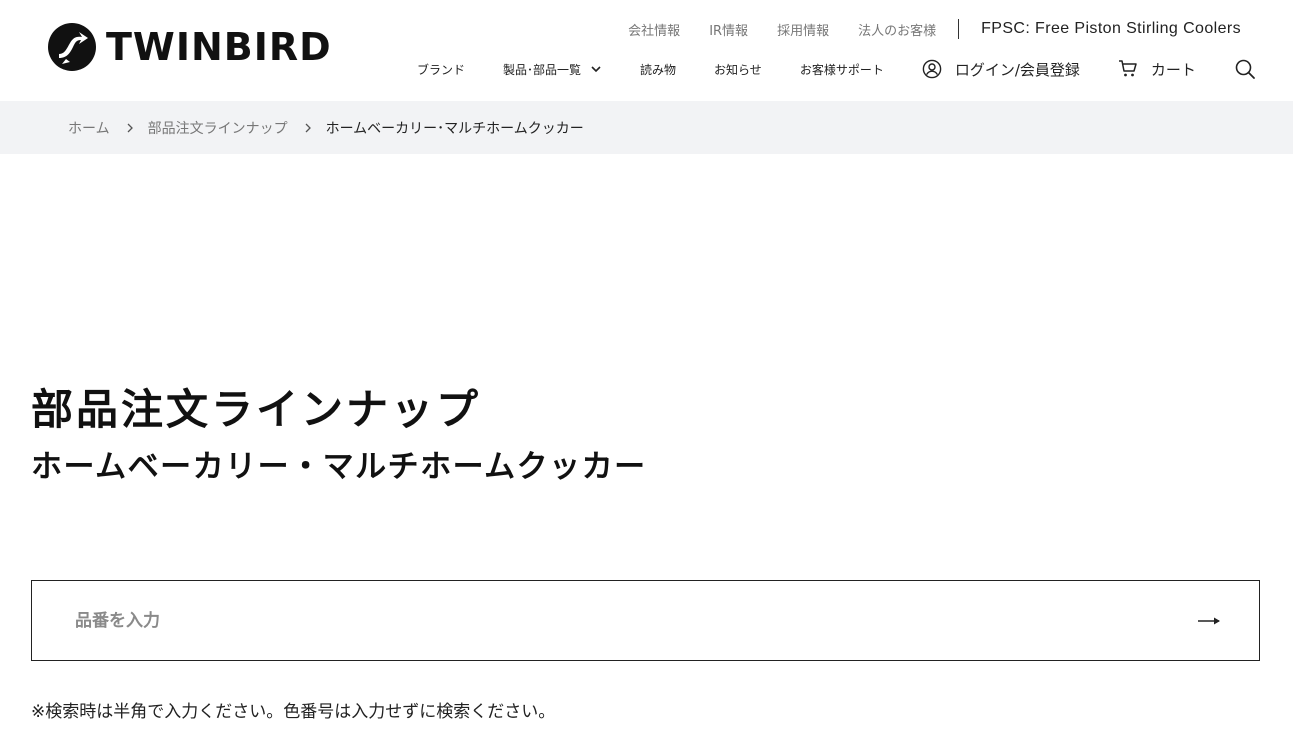 Image resolution: width=1293 pixels, height=732 pixels. I want to click on user-circle-icon, so click(932, 69).